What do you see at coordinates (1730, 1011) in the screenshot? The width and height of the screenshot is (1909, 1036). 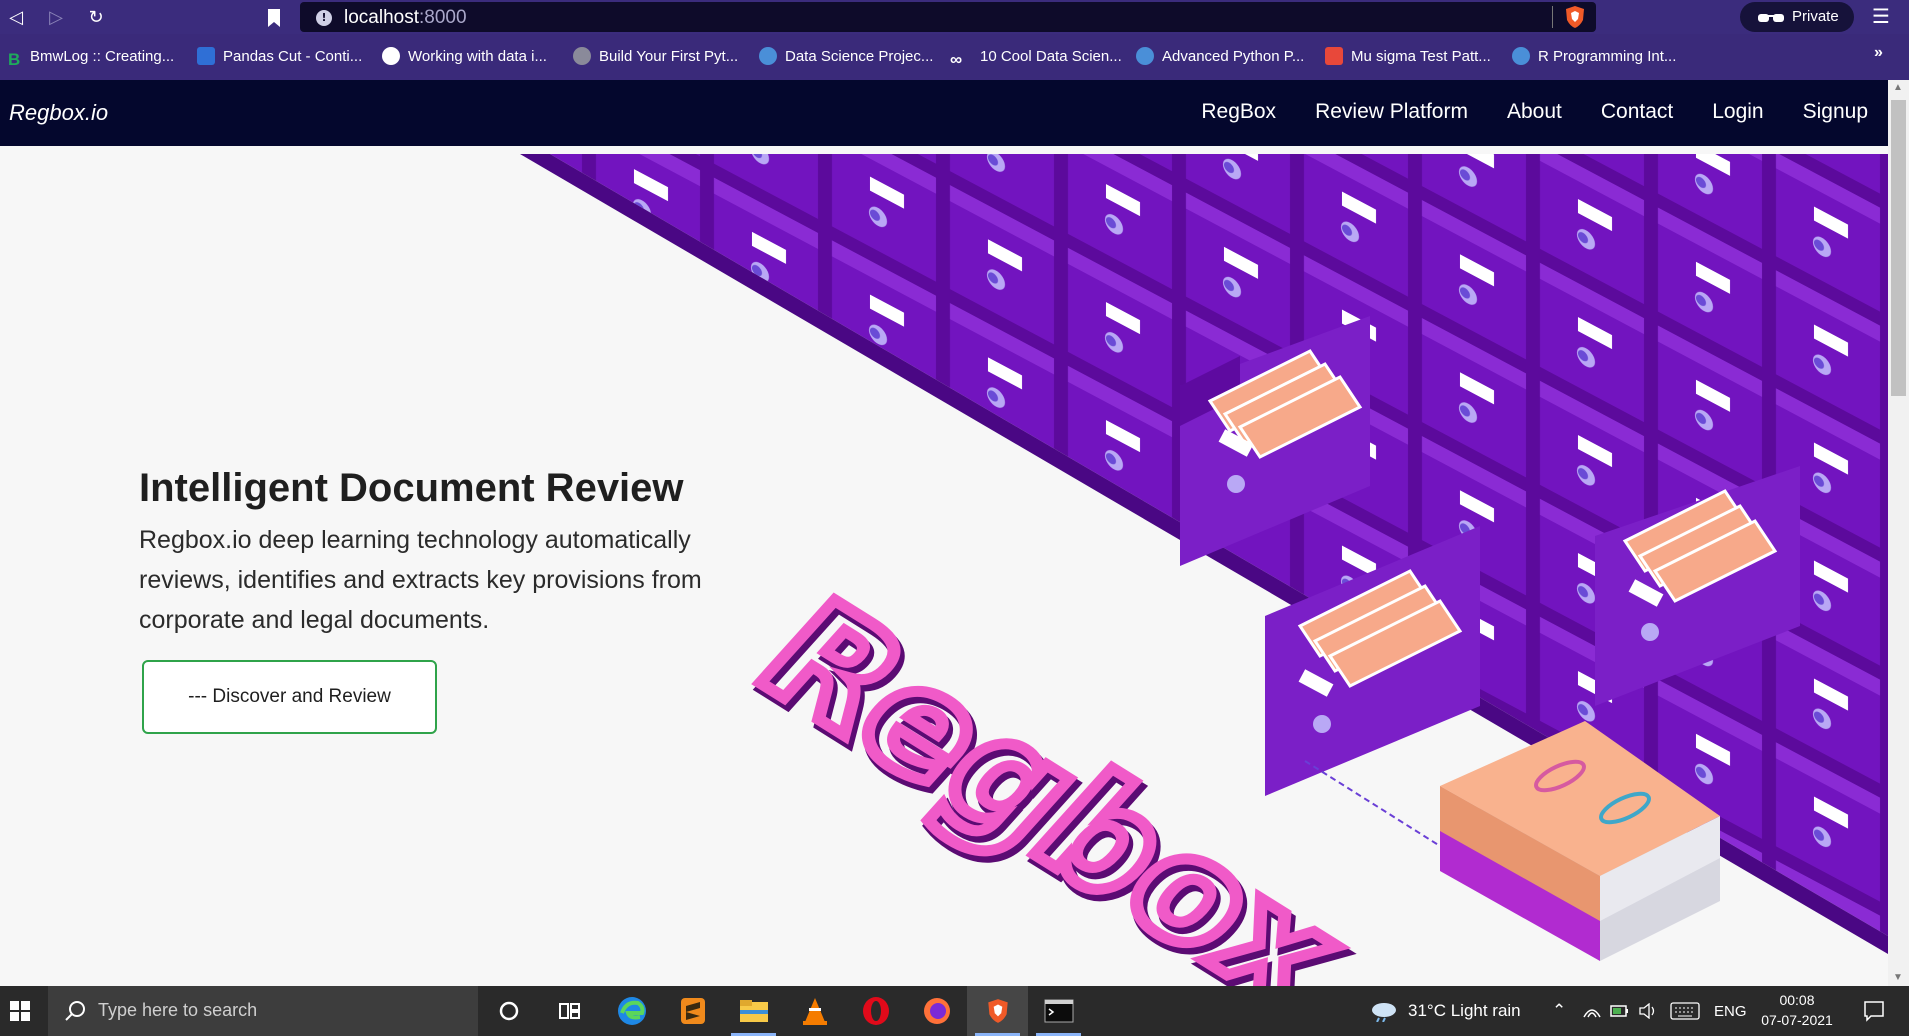 I see `language-indicator: ENG` at bounding box center [1730, 1011].